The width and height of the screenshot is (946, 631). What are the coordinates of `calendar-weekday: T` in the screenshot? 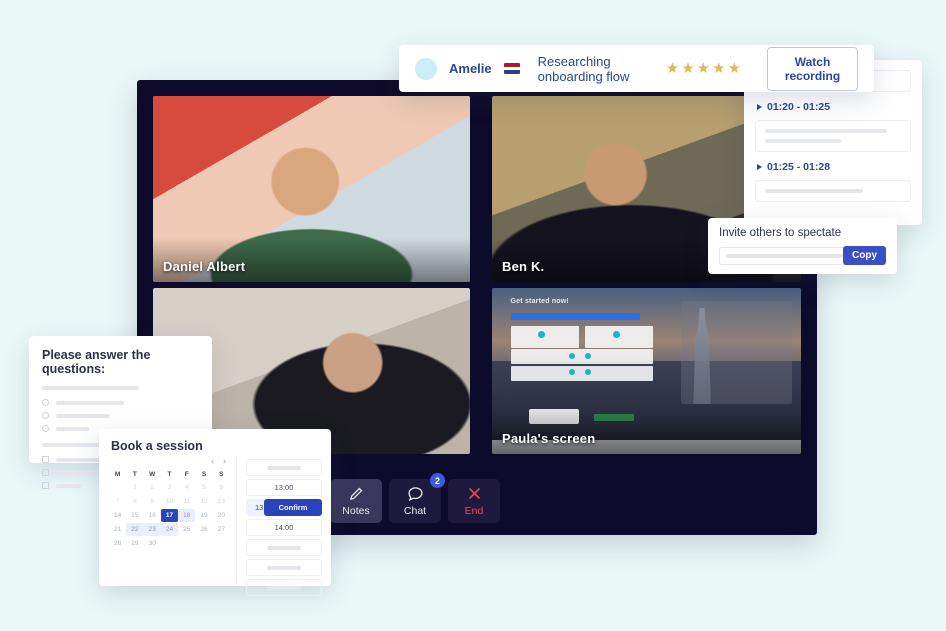 It's located at (169, 474).